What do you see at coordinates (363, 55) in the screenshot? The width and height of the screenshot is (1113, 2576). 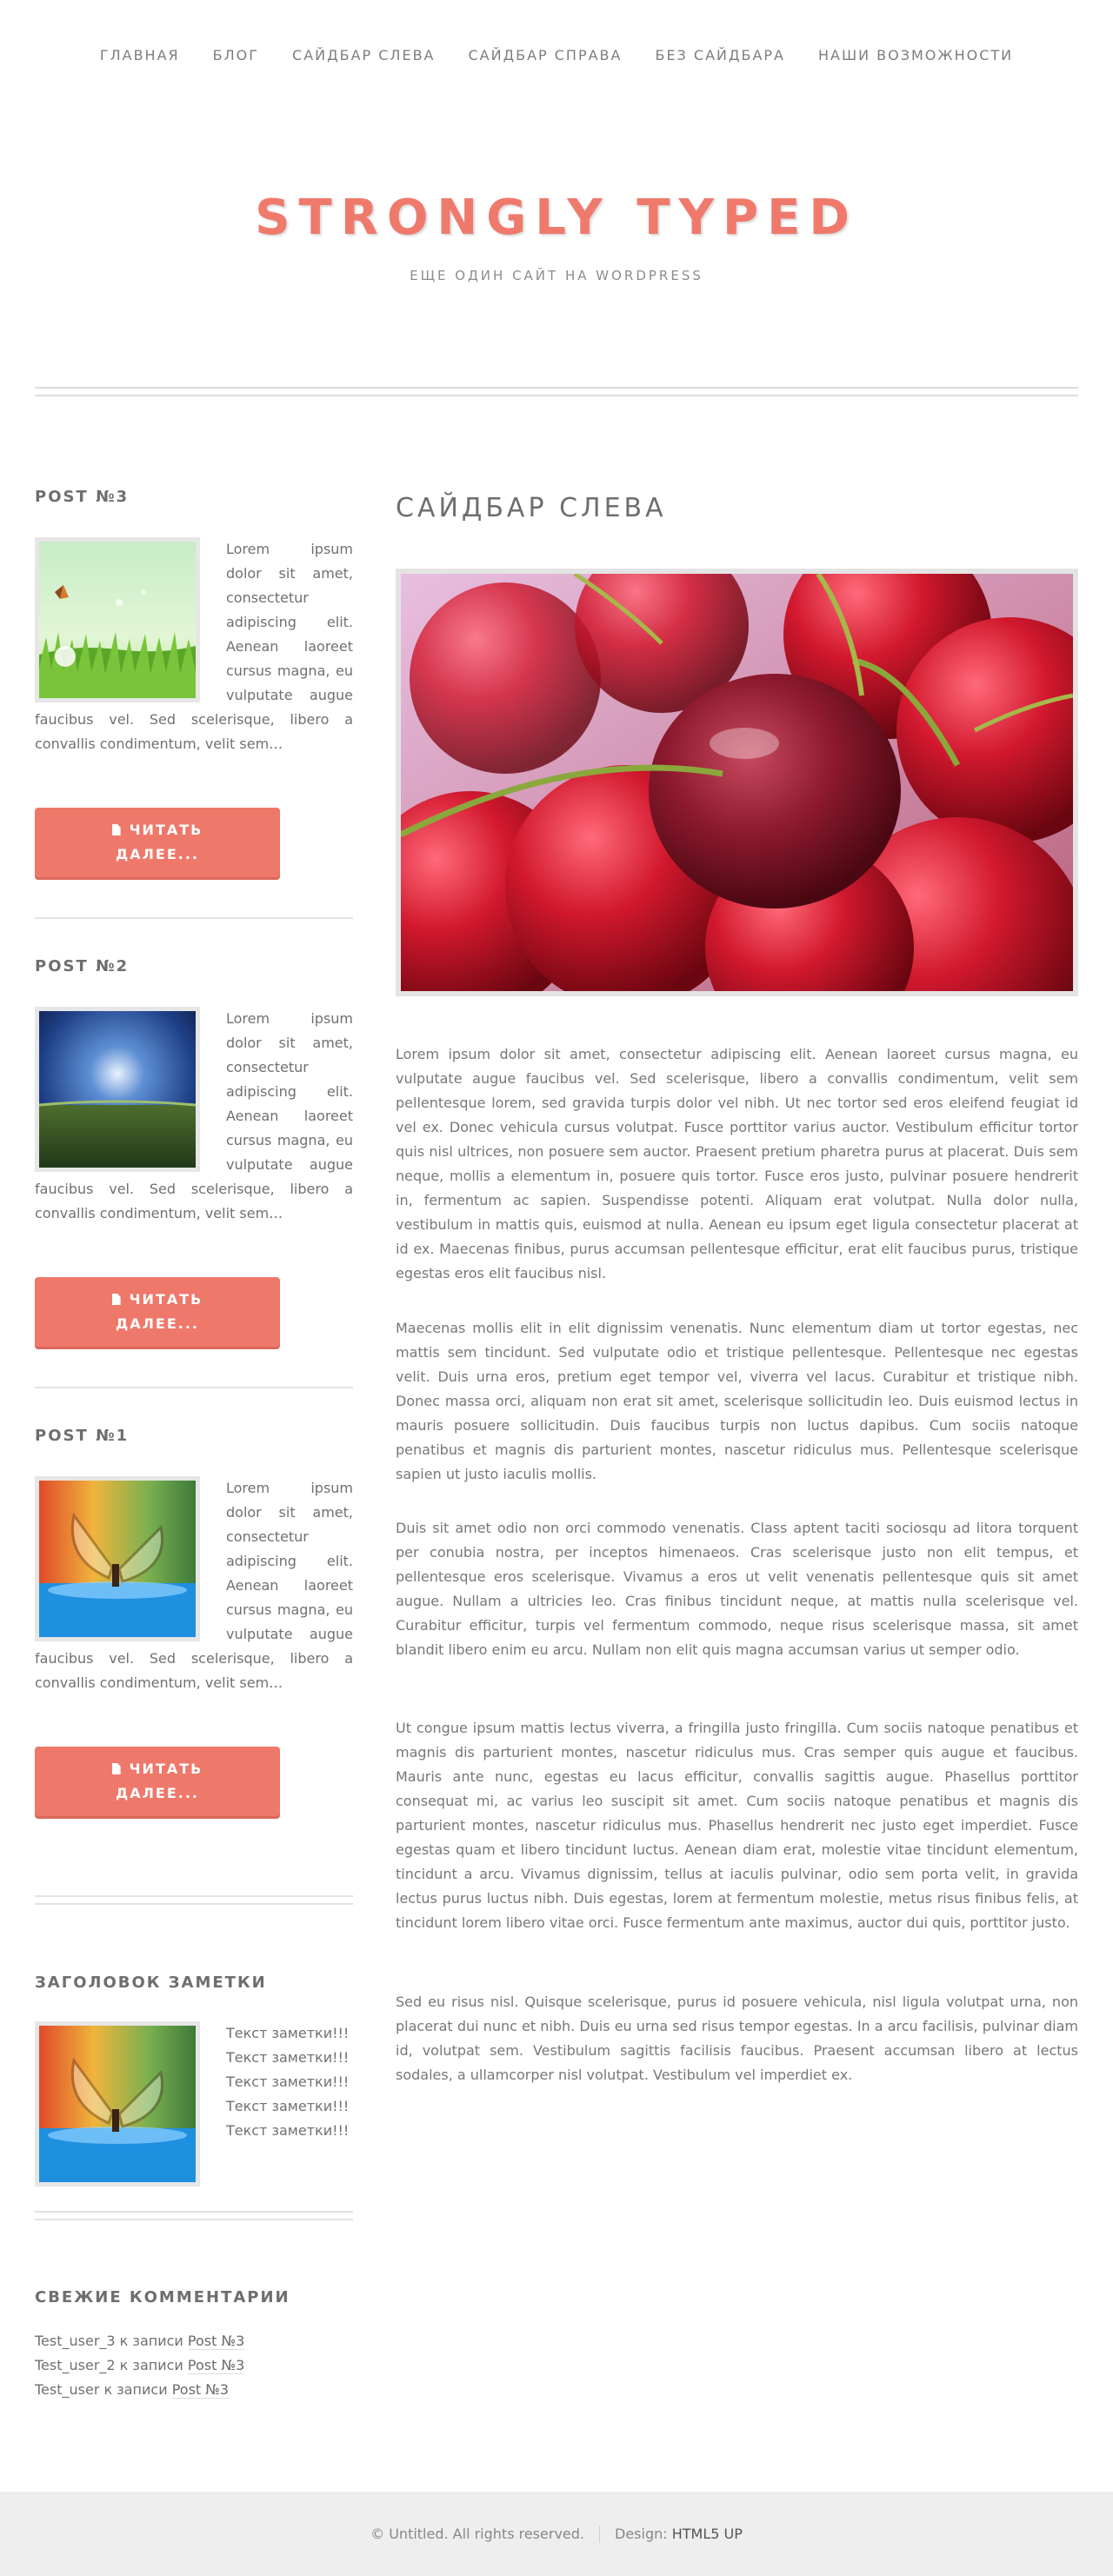 I see `nav-item-left-sidebar: Сайдбар слева` at bounding box center [363, 55].